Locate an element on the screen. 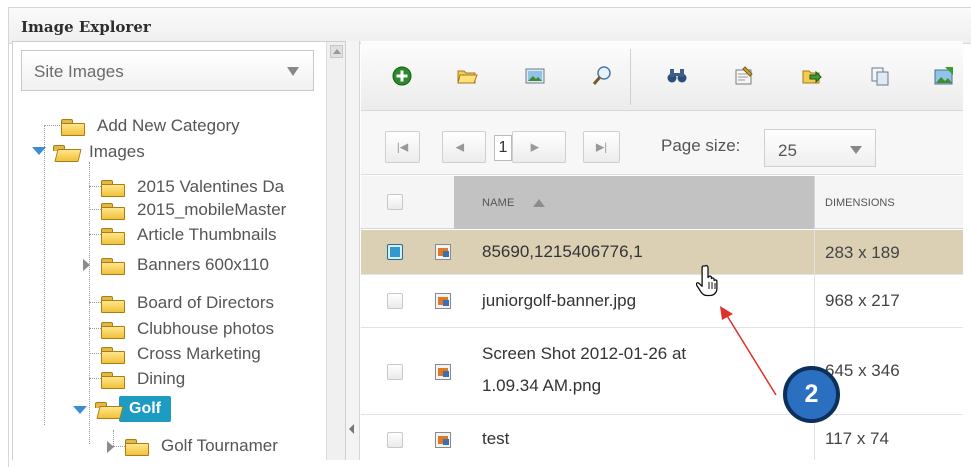  hand-cursor-icon is located at coordinates (707, 280).